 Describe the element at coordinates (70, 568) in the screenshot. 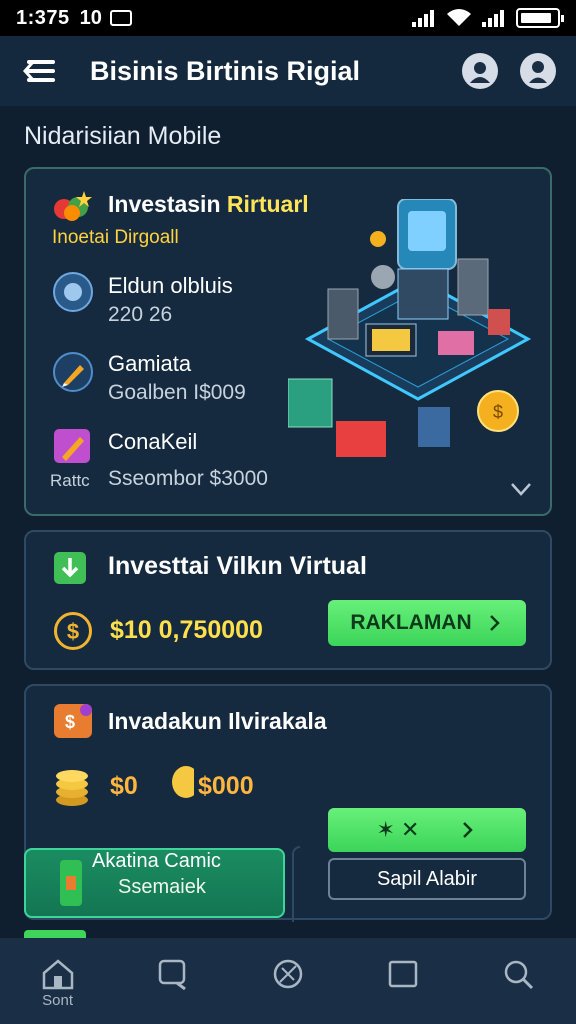

I see `download-icon` at that location.